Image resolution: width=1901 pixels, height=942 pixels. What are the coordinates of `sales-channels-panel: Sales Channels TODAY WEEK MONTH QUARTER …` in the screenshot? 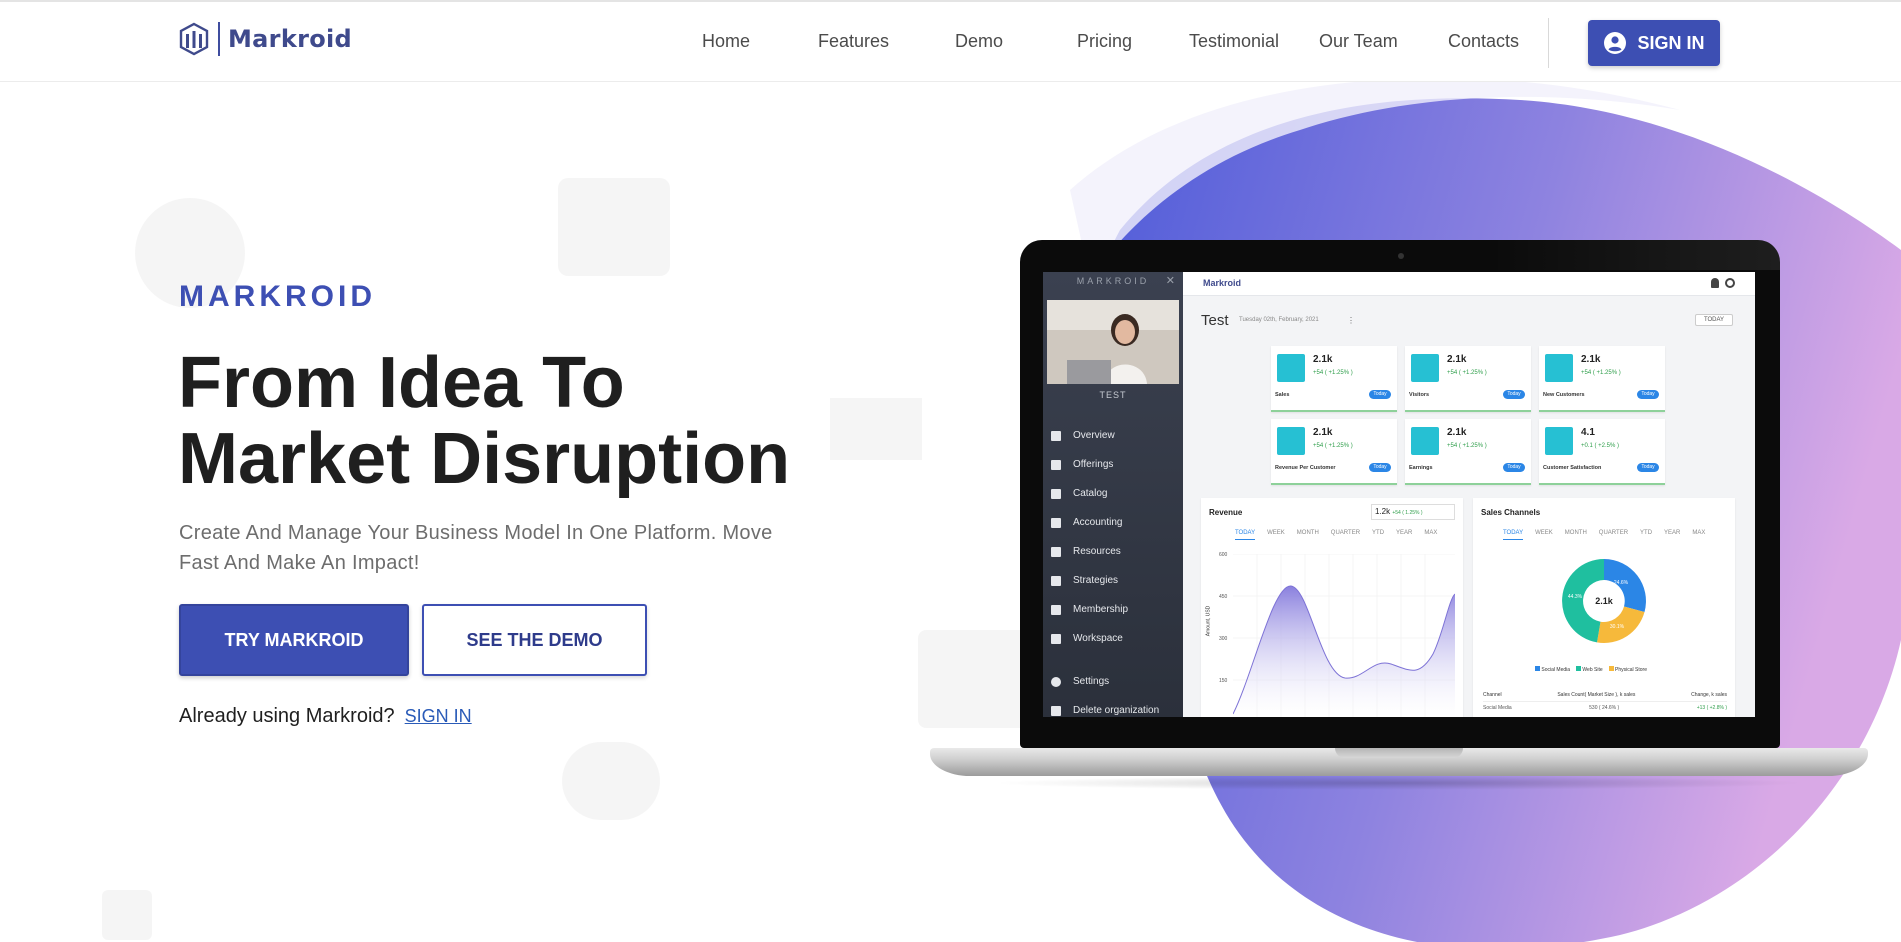 It's located at (1604, 607).